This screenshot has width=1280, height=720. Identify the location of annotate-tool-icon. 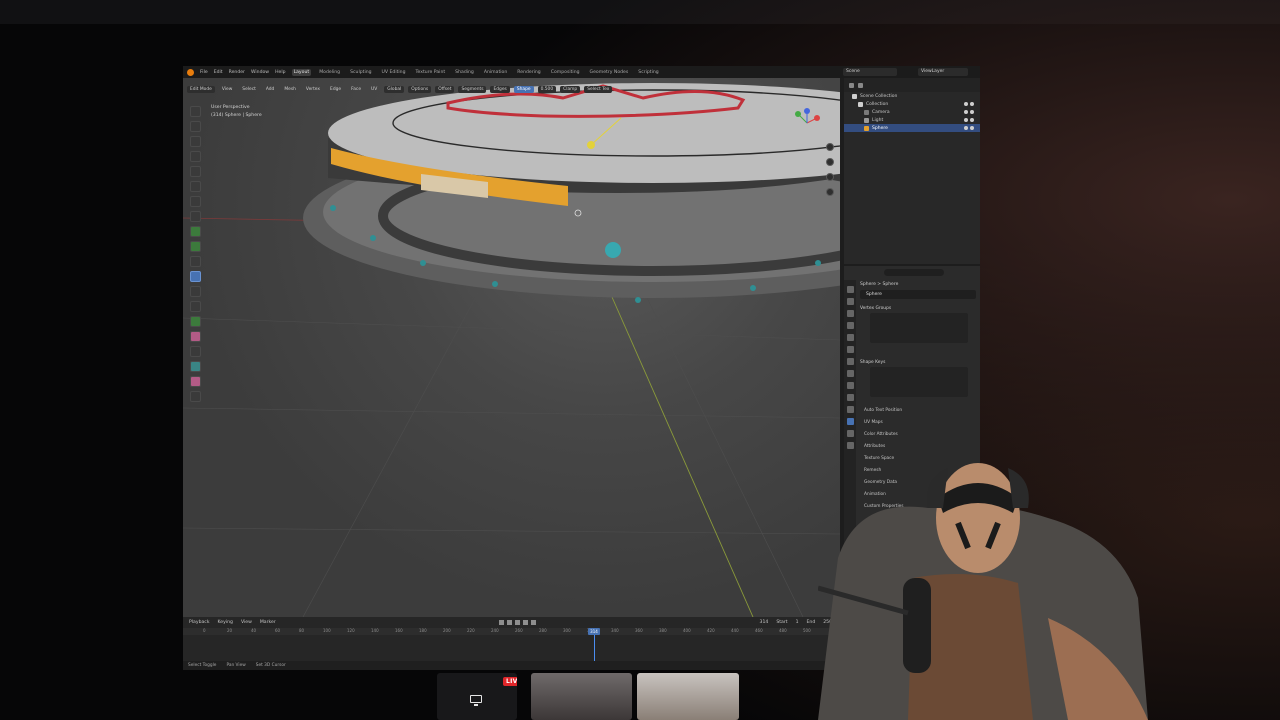
(195, 201).